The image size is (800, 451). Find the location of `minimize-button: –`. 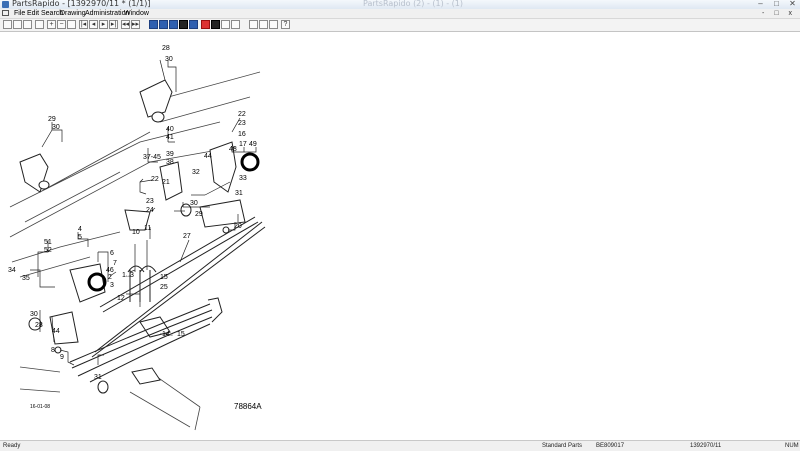

minimize-button: – is located at coordinates (760, 4).